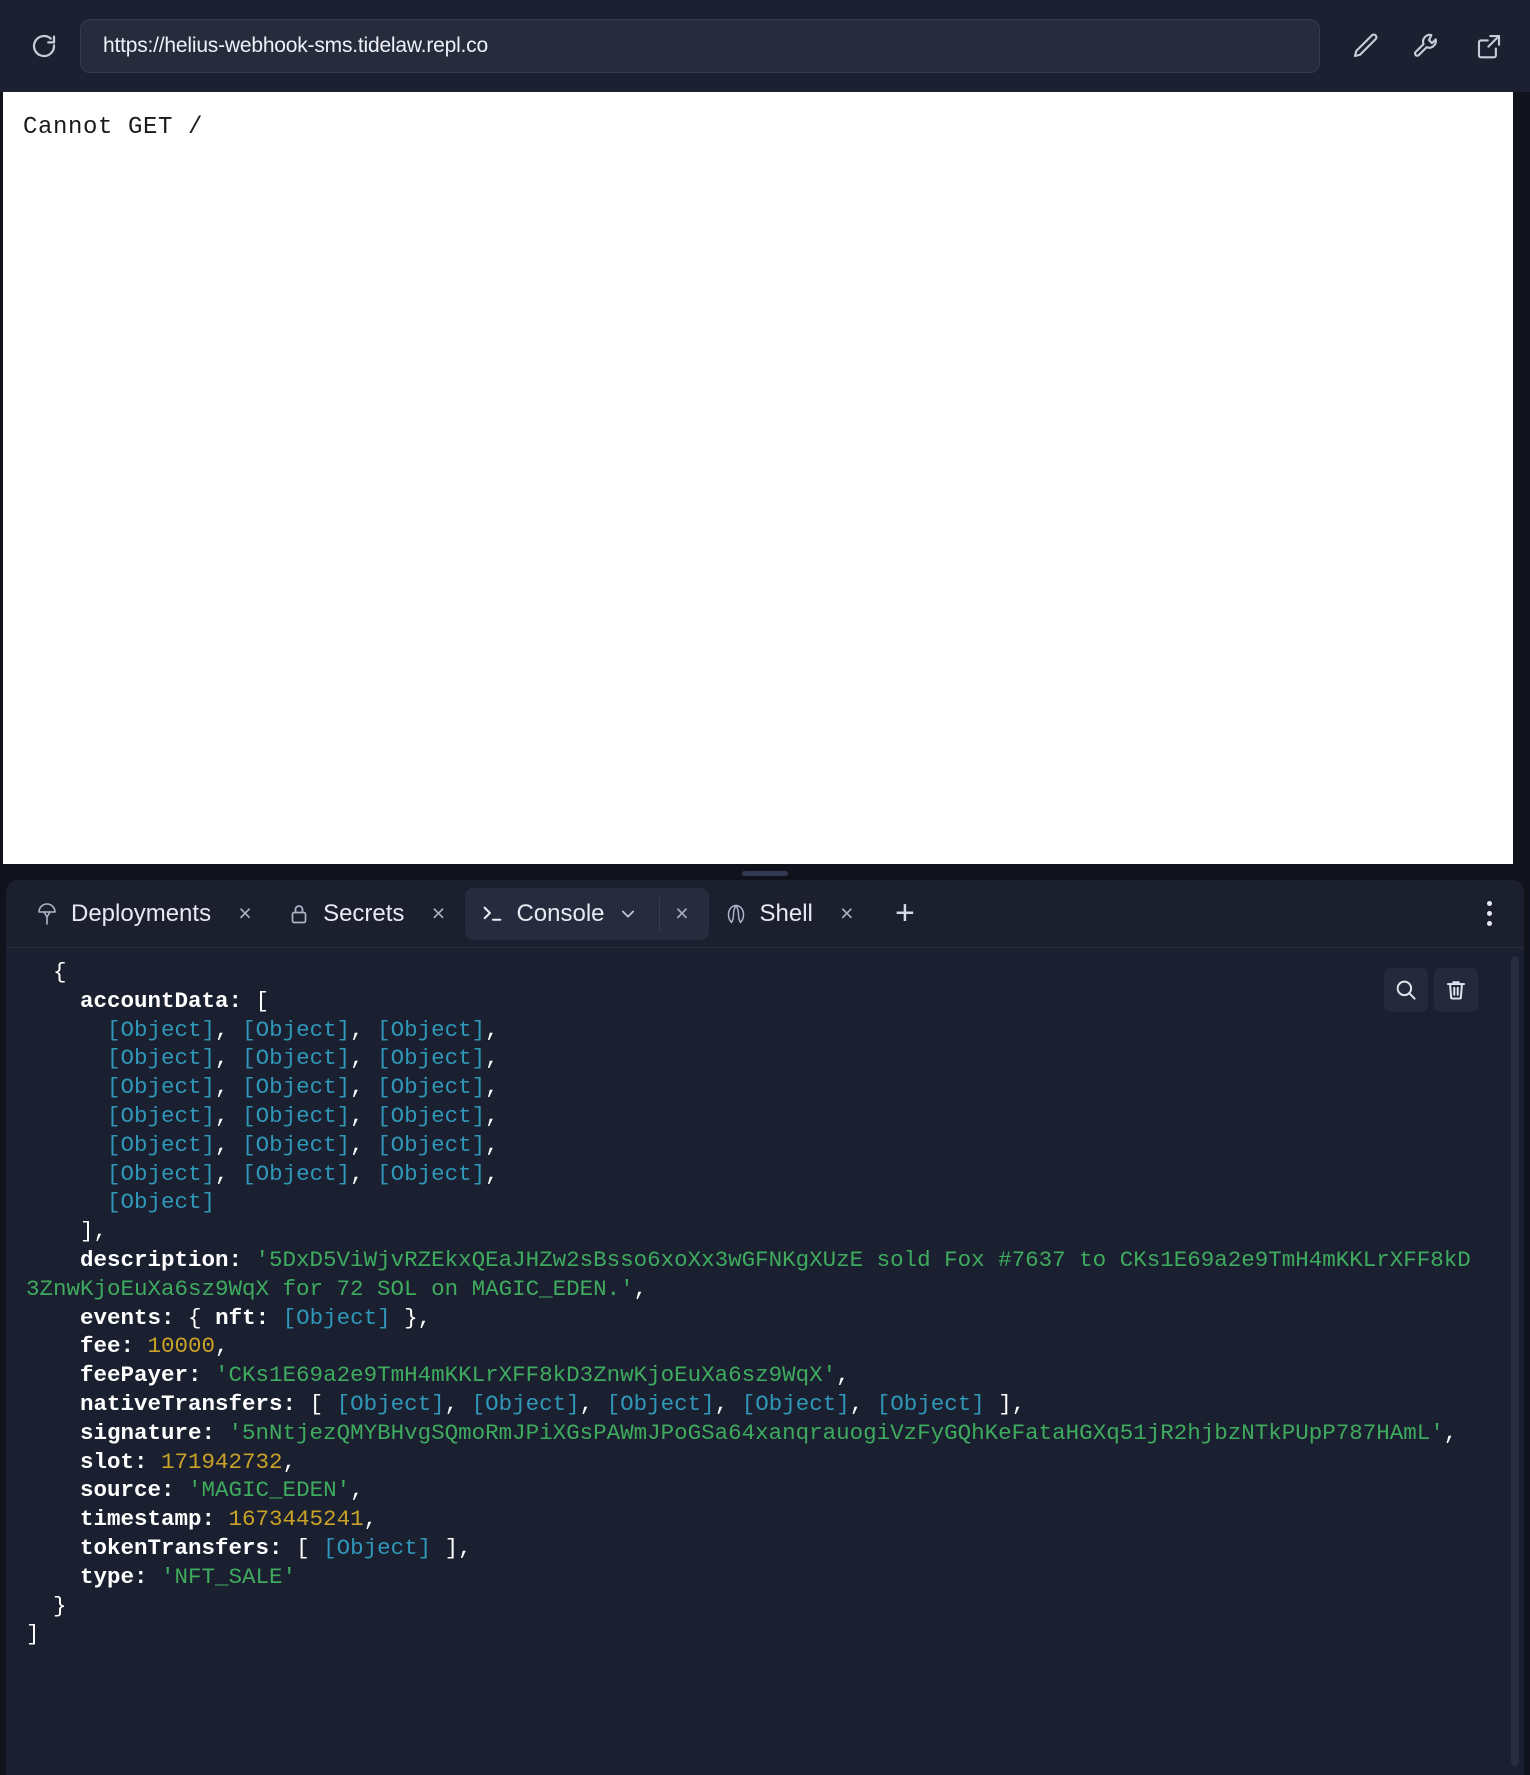 The height and width of the screenshot is (1775, 1530). I want to click on external-link-icon, so click(1489, 46).